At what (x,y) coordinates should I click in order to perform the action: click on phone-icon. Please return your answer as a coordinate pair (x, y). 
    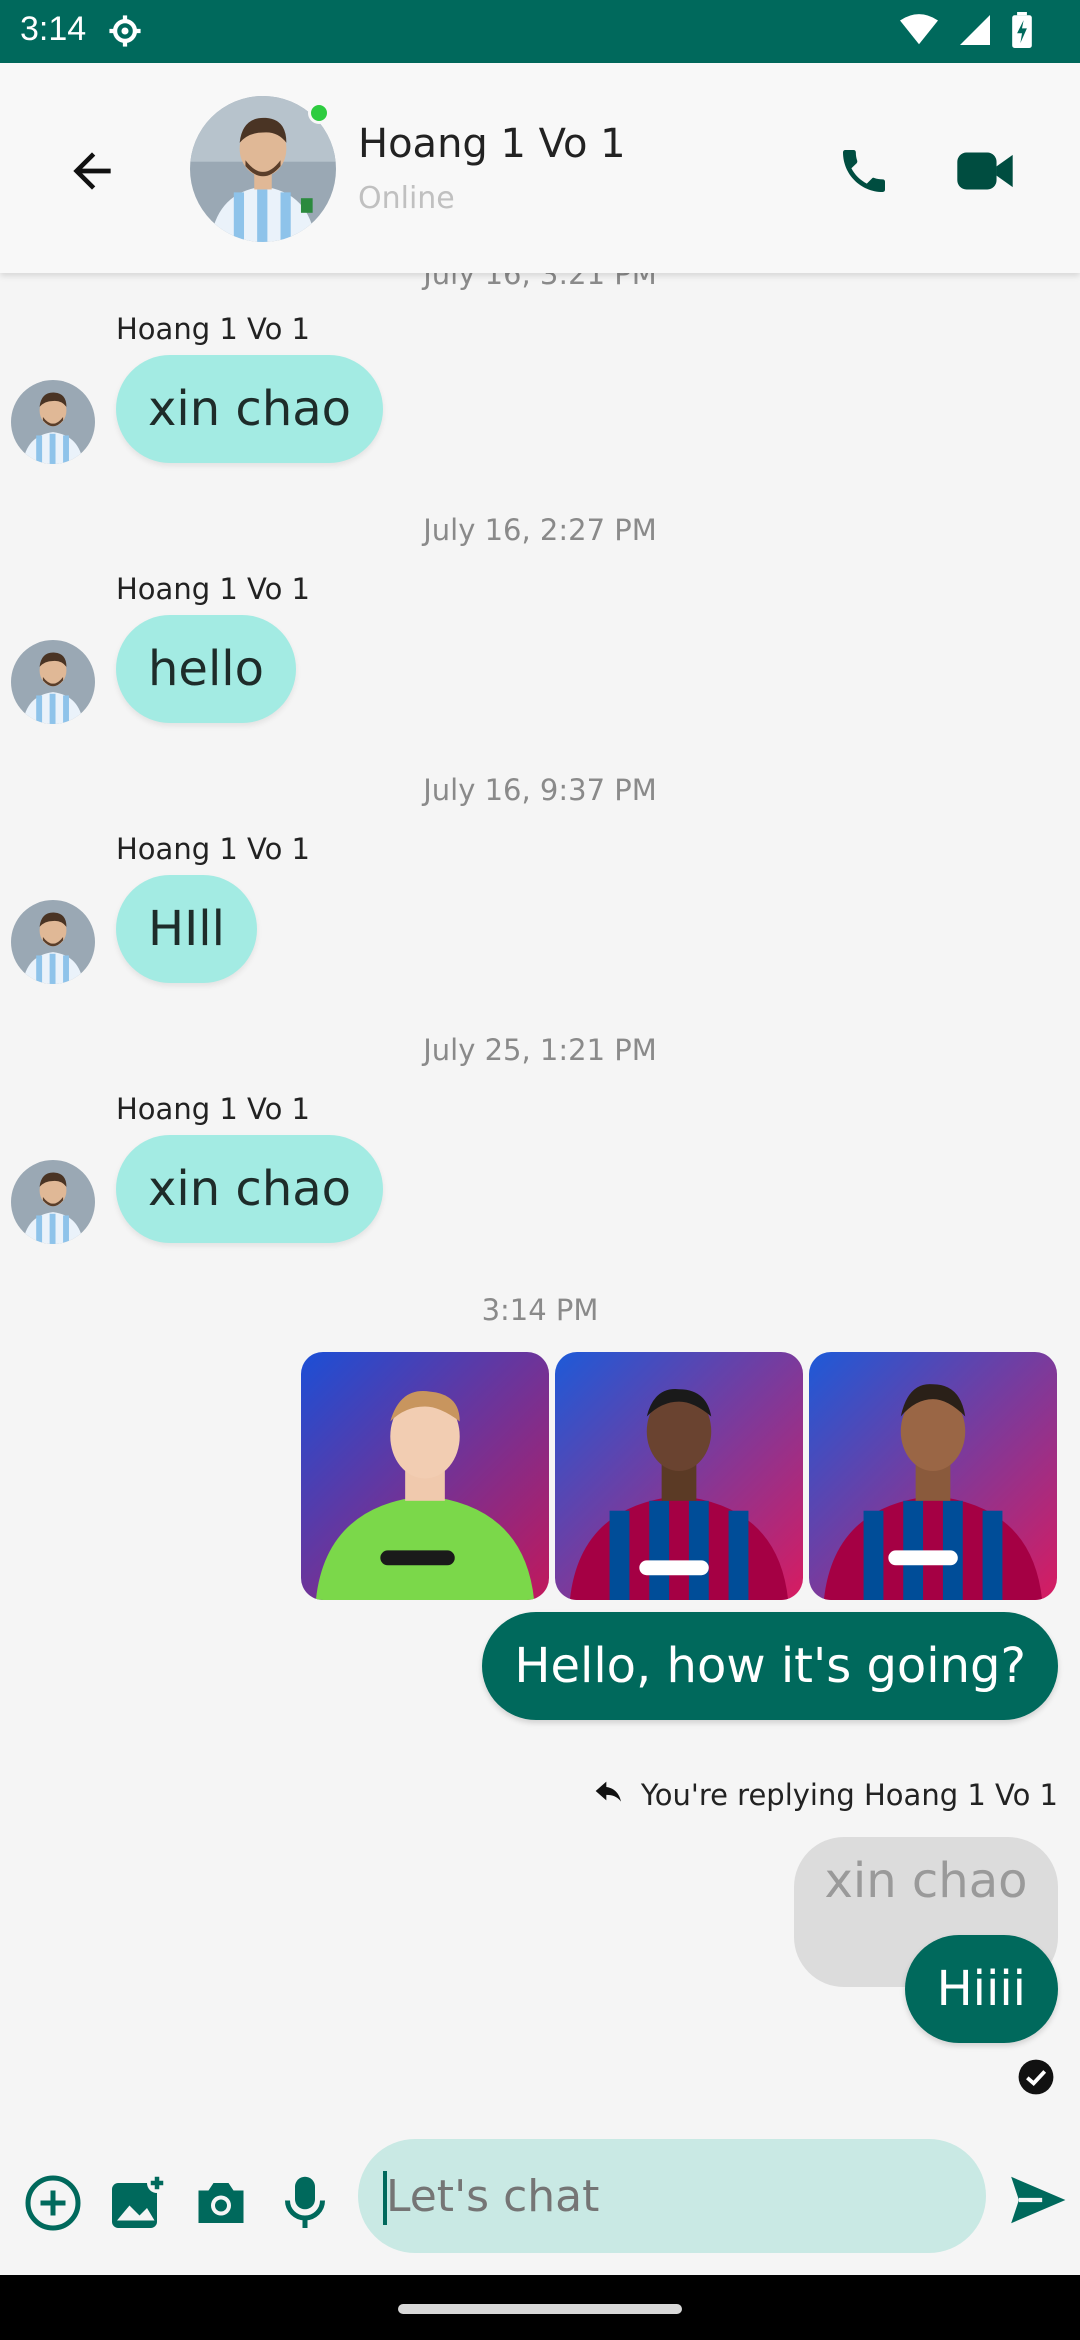
    Looking at the image, I should click on (864, 171).